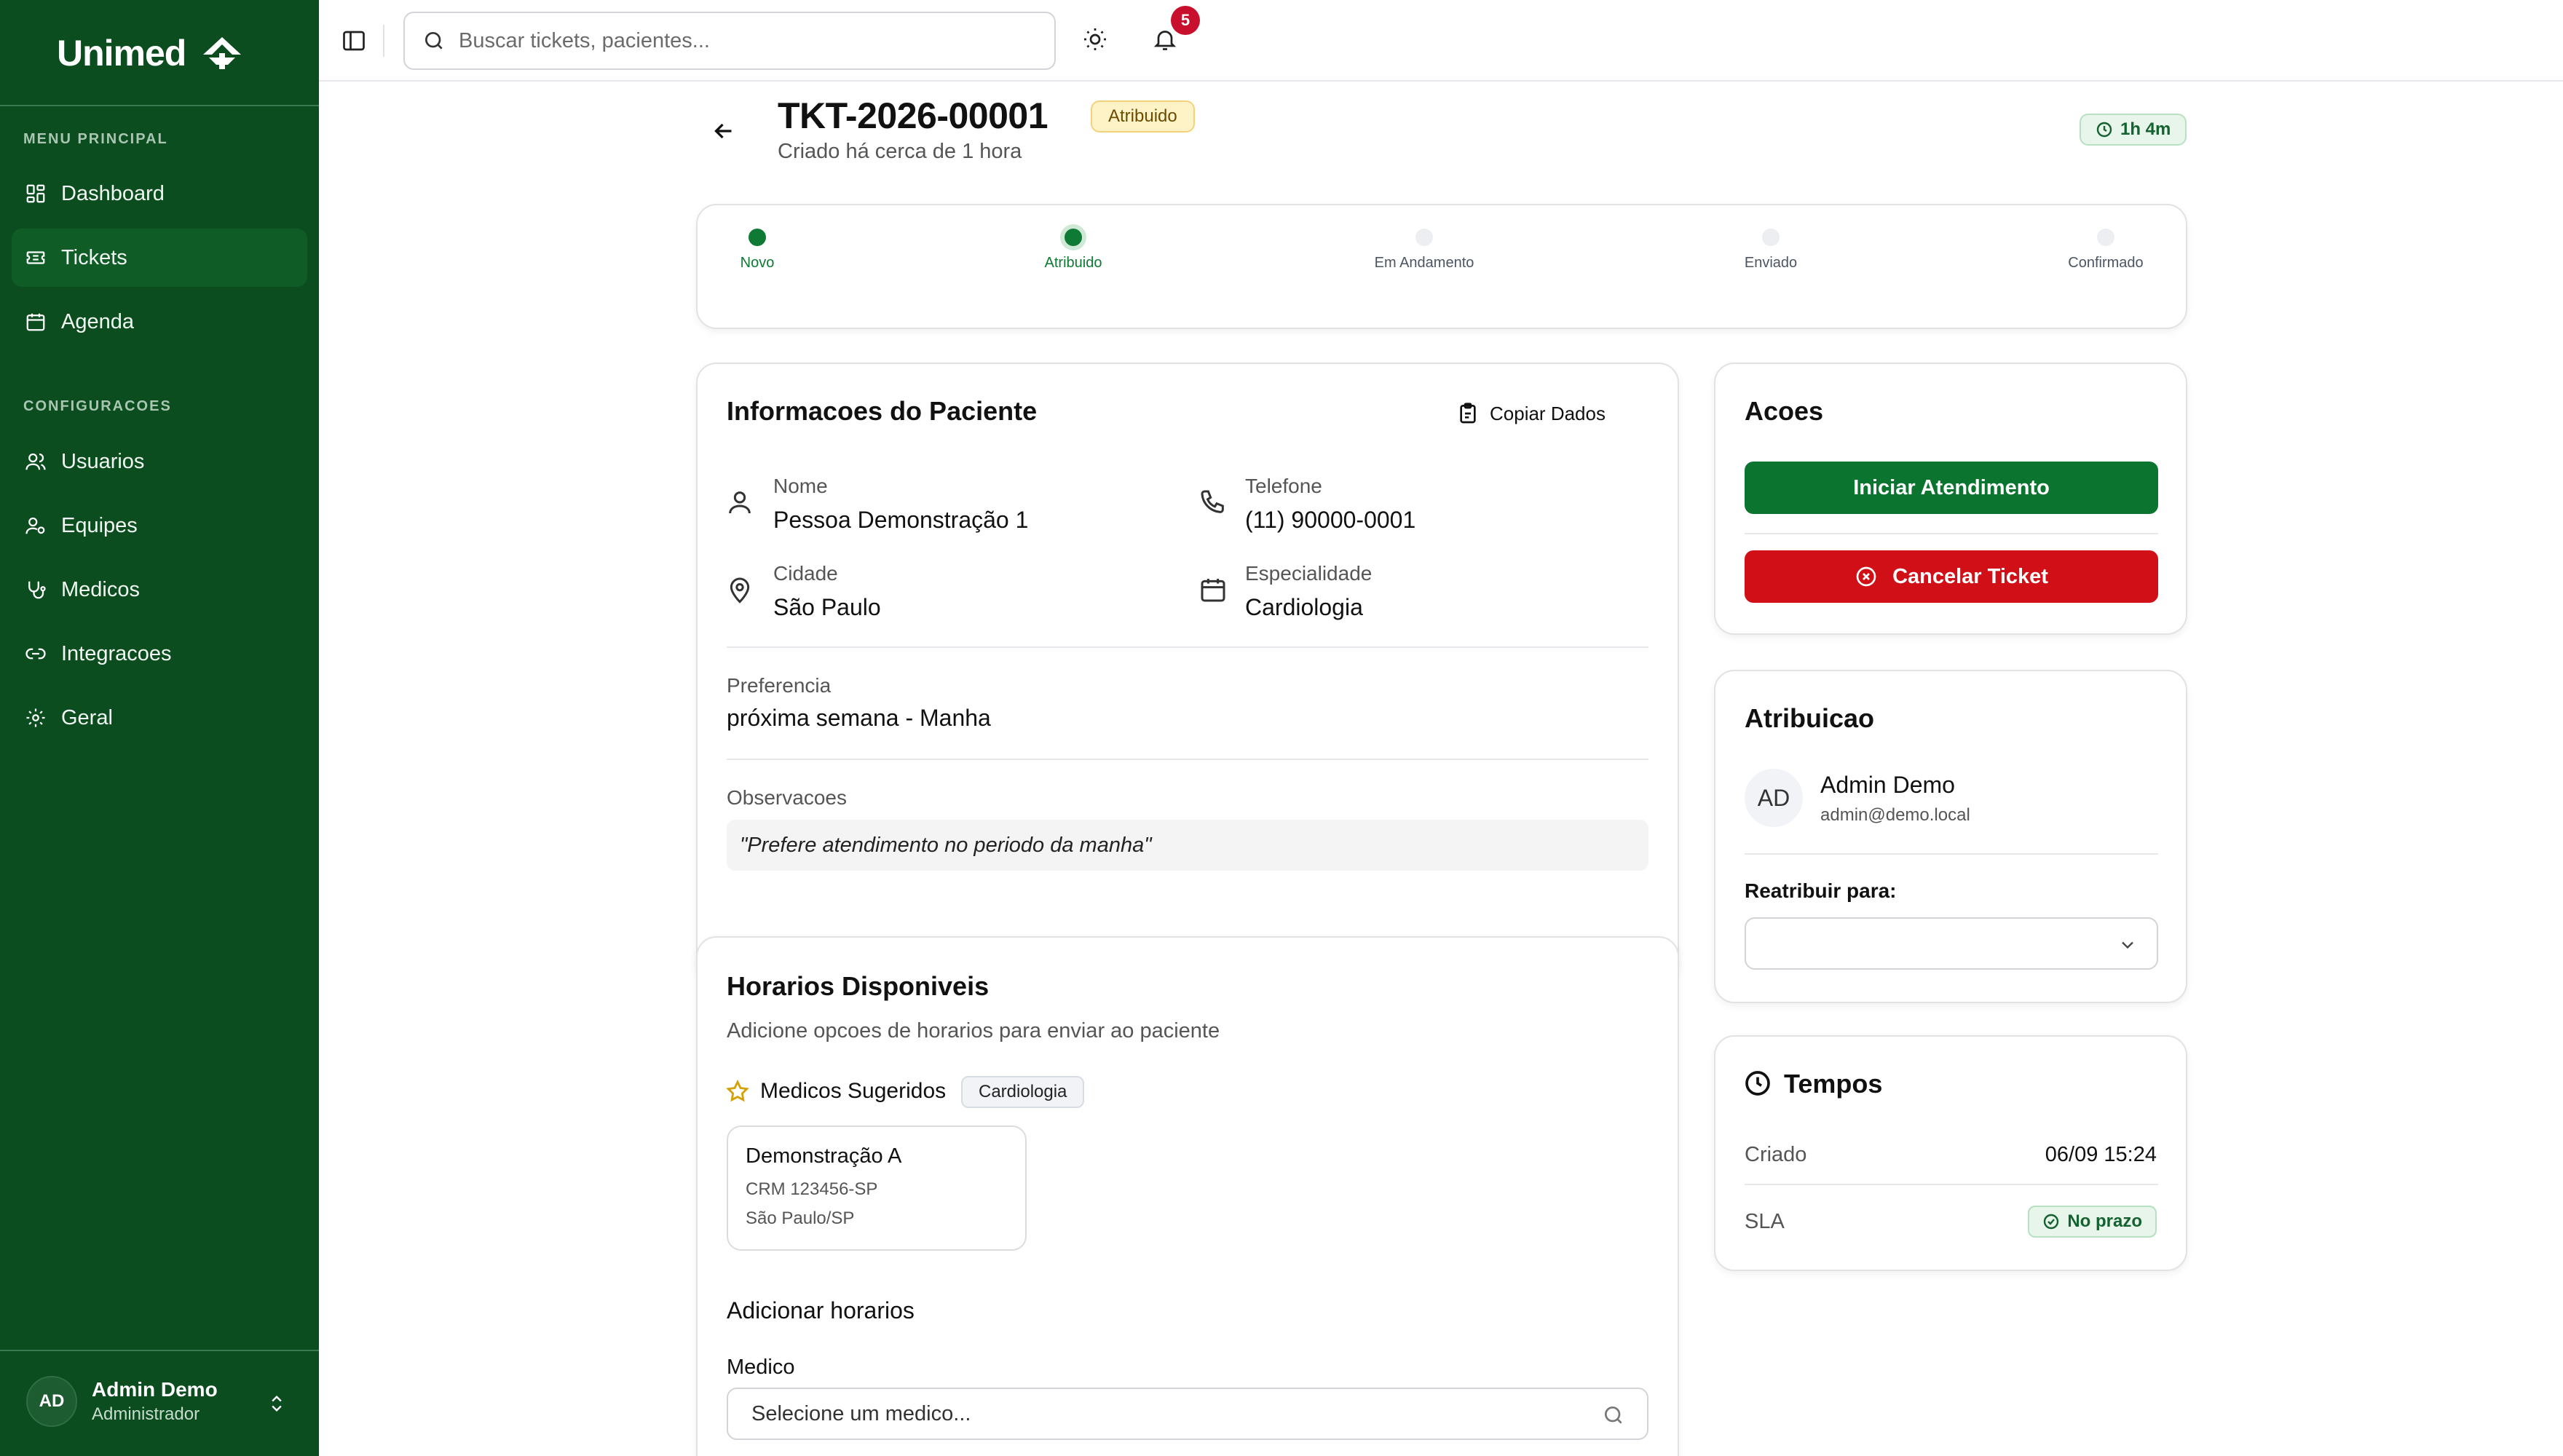  Describe the element at coordinates (1185, 20) in the screenshot. I see `notification-badge: 5` at that location.